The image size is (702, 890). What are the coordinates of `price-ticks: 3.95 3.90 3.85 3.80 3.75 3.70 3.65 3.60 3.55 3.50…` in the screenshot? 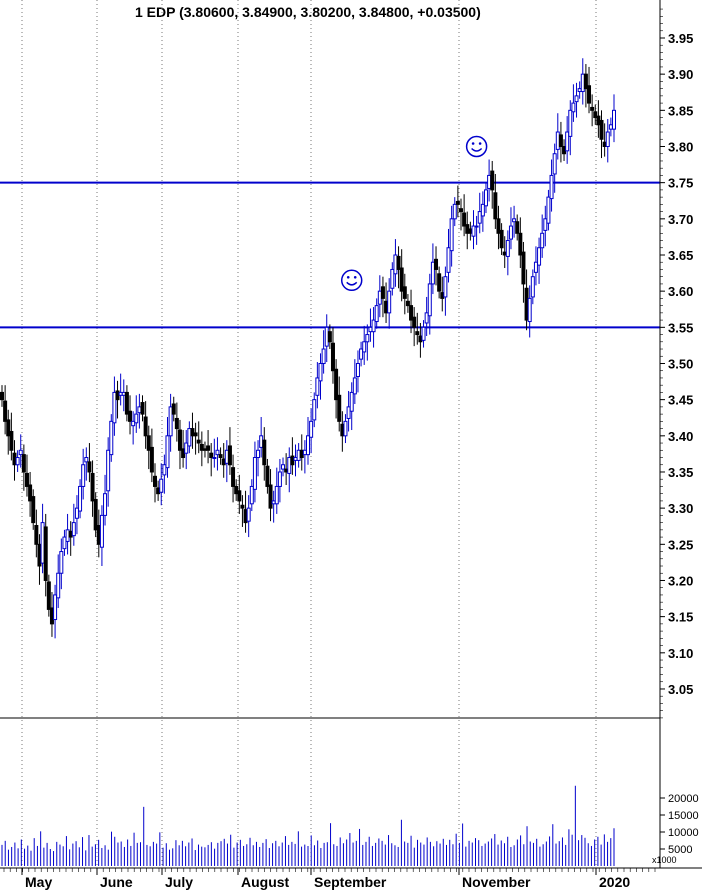 It's located at (676, 363).